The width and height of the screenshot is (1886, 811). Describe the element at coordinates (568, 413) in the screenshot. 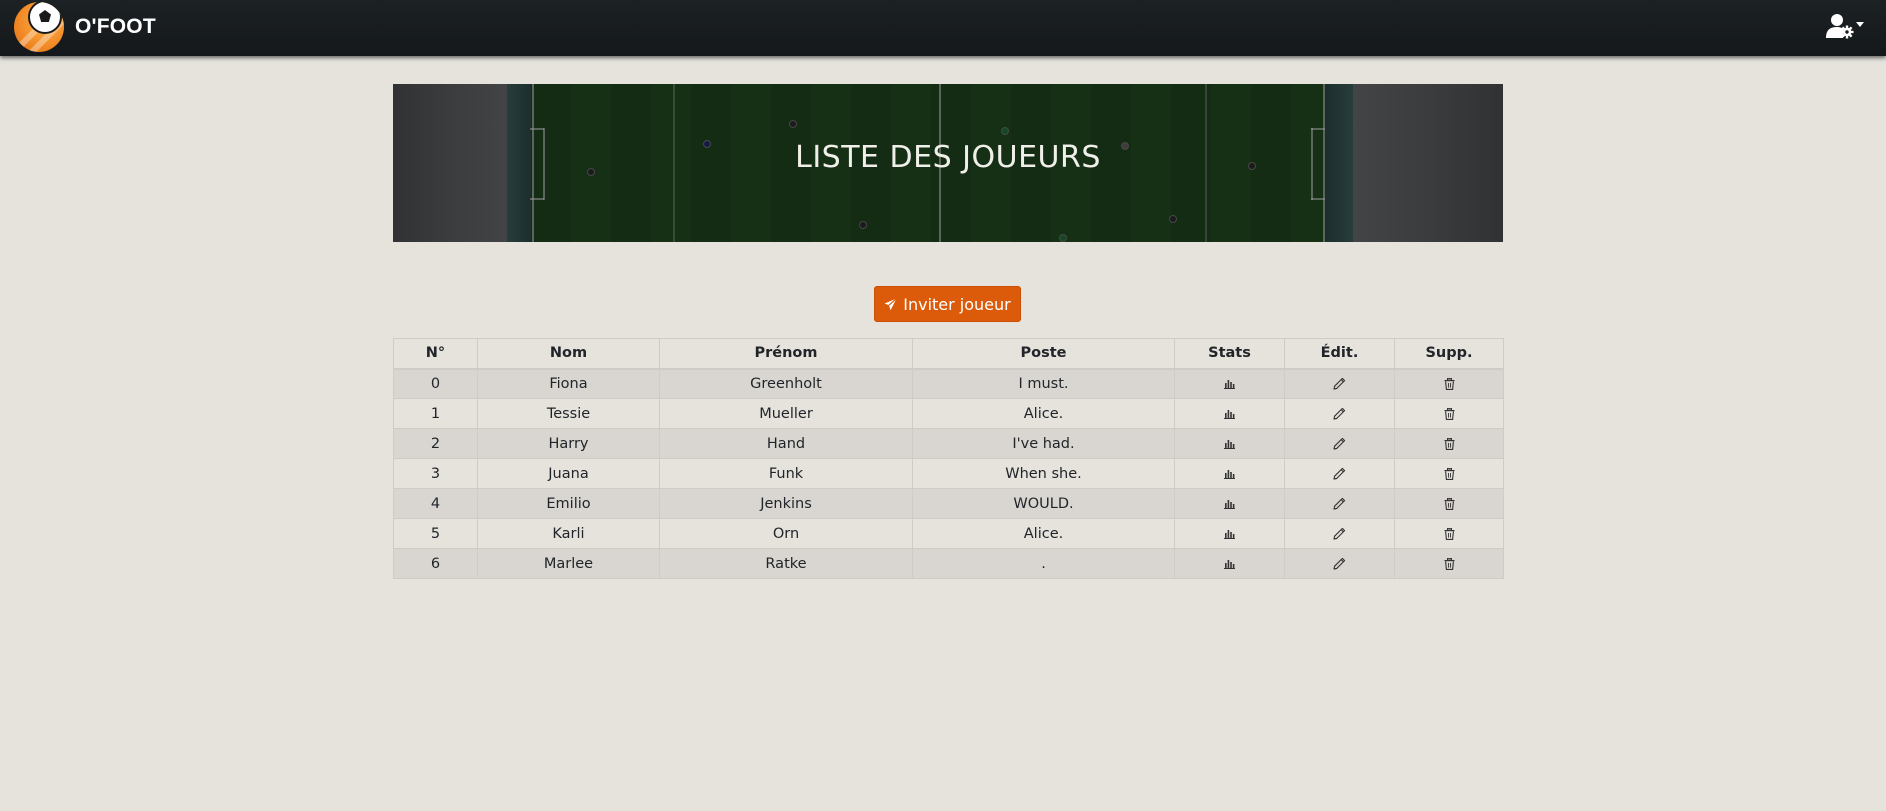

I see `cell-last-name: Tessie` at that location.